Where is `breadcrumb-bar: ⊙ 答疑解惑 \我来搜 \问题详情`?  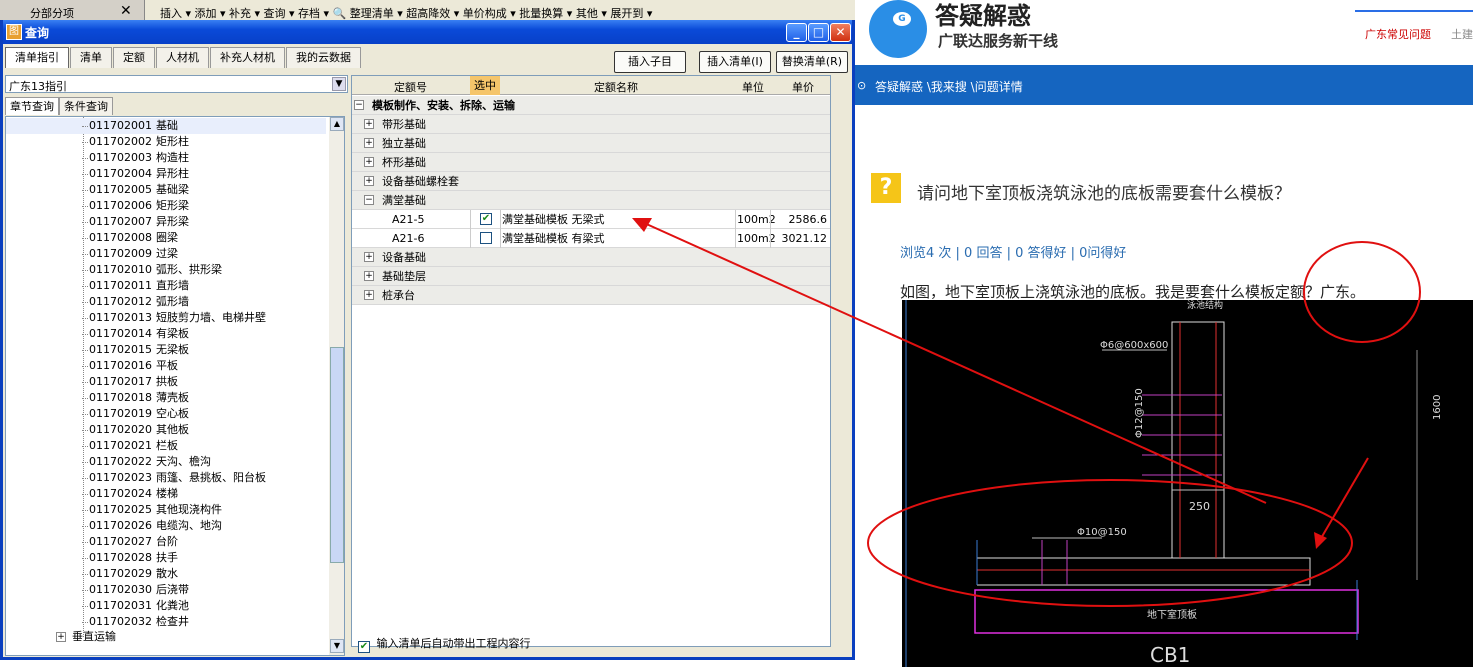 breadcrumb-bar: ⊙ 答疑解惑 \我来搜 \问题详情 is located at coordinates (1164, 85).